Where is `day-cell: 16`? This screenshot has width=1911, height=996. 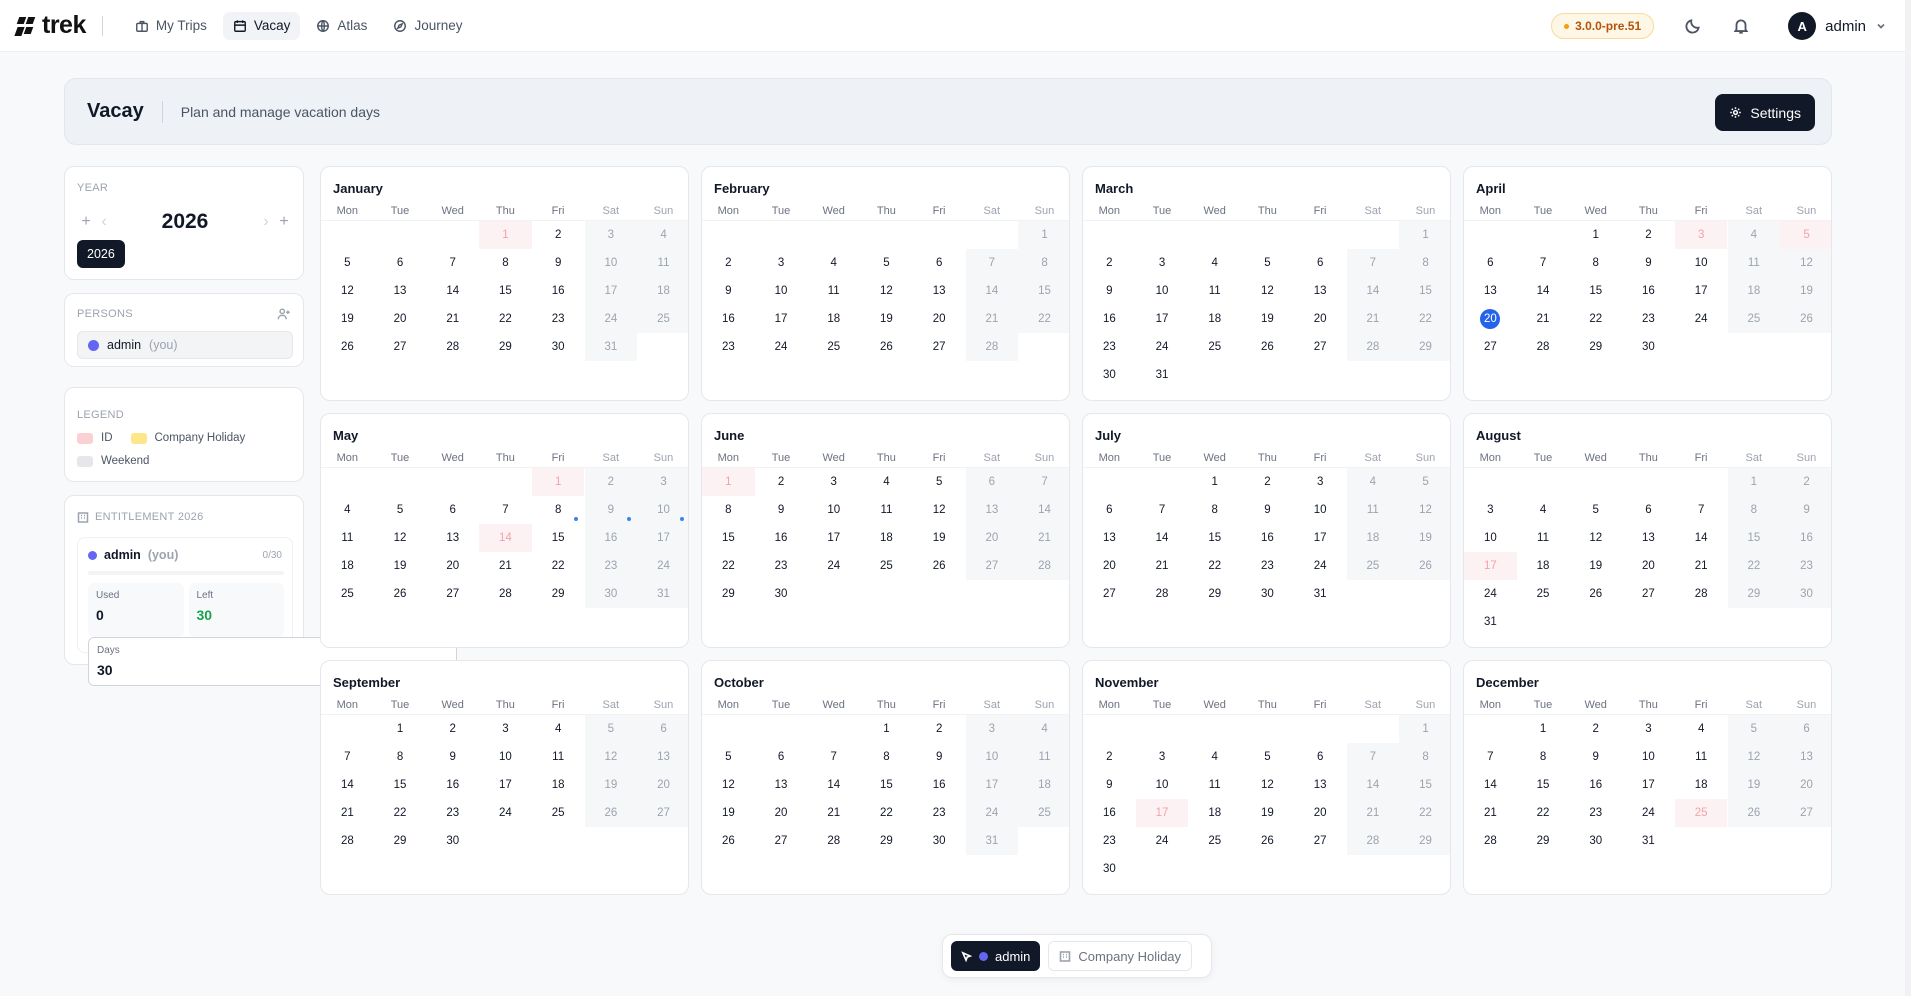
day-cell: 16 is located at coordinates (1109, 813).